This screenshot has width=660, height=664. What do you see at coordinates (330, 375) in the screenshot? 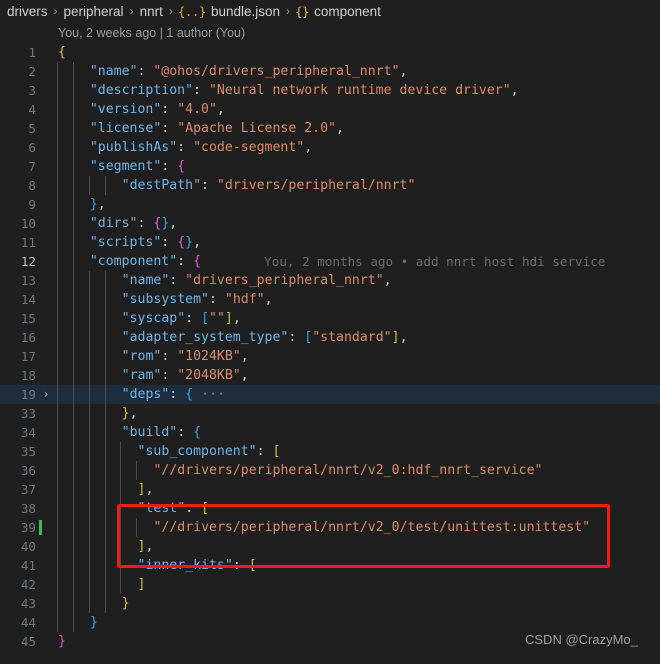
I see `code-line: 18 "ram": "2048KB",` at bounding box center [330, 375].